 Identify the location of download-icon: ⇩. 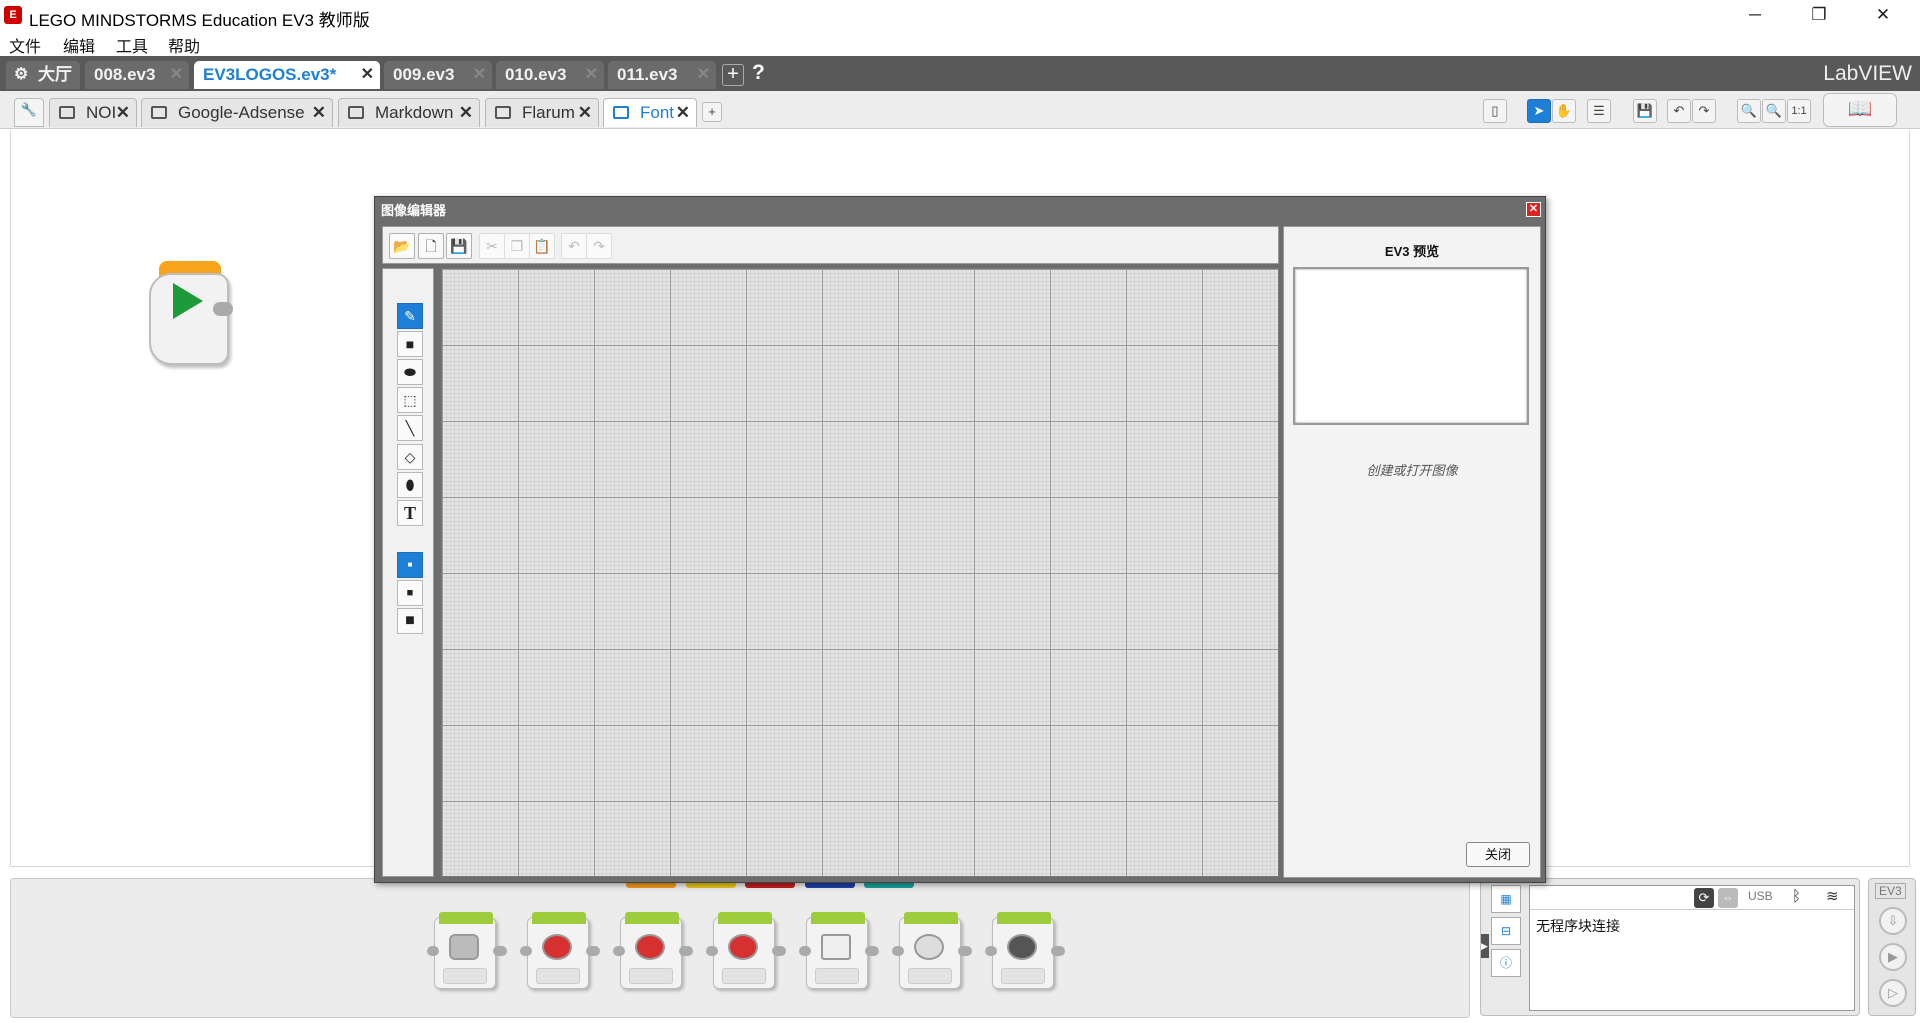
(1893, 921).